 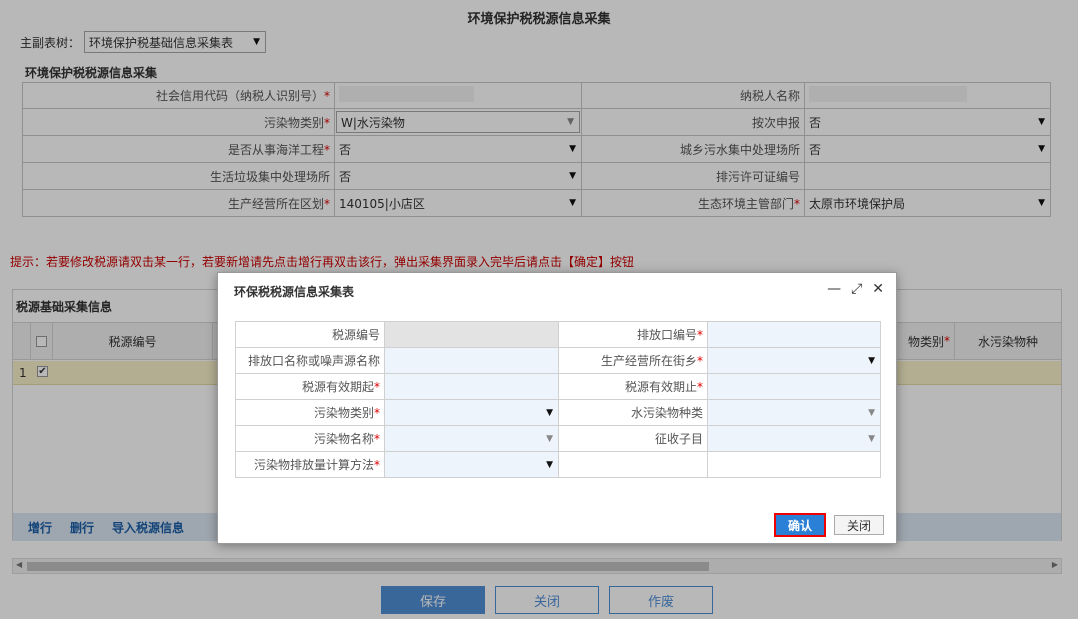 What do you see at coordinates (794, 386) in the screenshot?
I see `valid-to-field` at bounding box center [794, 386].